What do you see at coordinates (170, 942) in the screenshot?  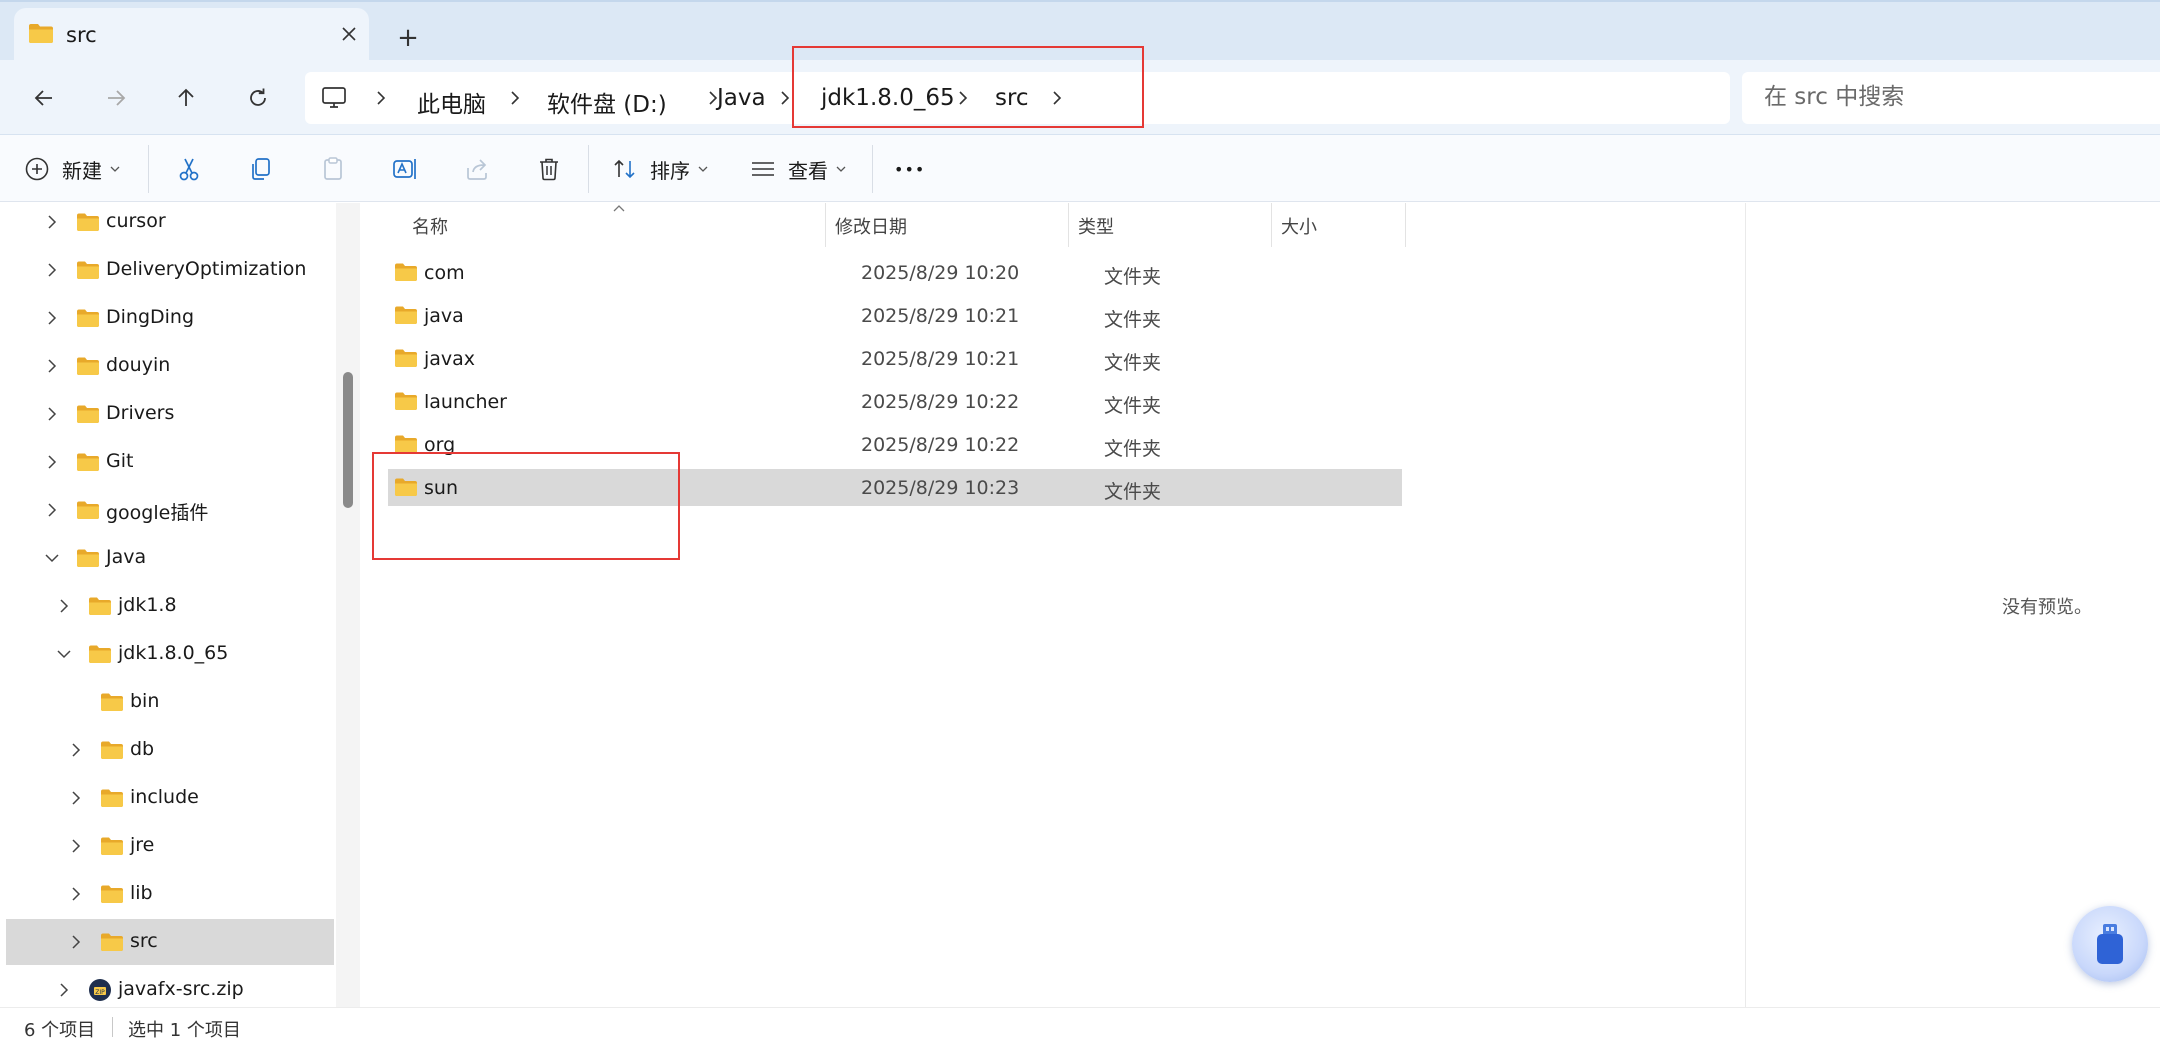 I see `nav-item: src` at bounding box center [170, 942].